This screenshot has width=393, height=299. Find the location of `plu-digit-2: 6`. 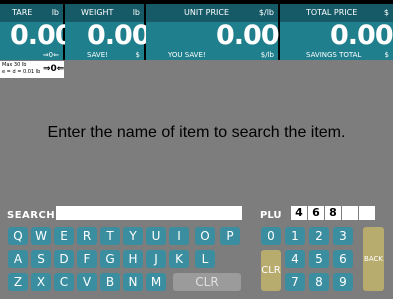

plu-digit-2: 6 is located at coordinates (316, 213).